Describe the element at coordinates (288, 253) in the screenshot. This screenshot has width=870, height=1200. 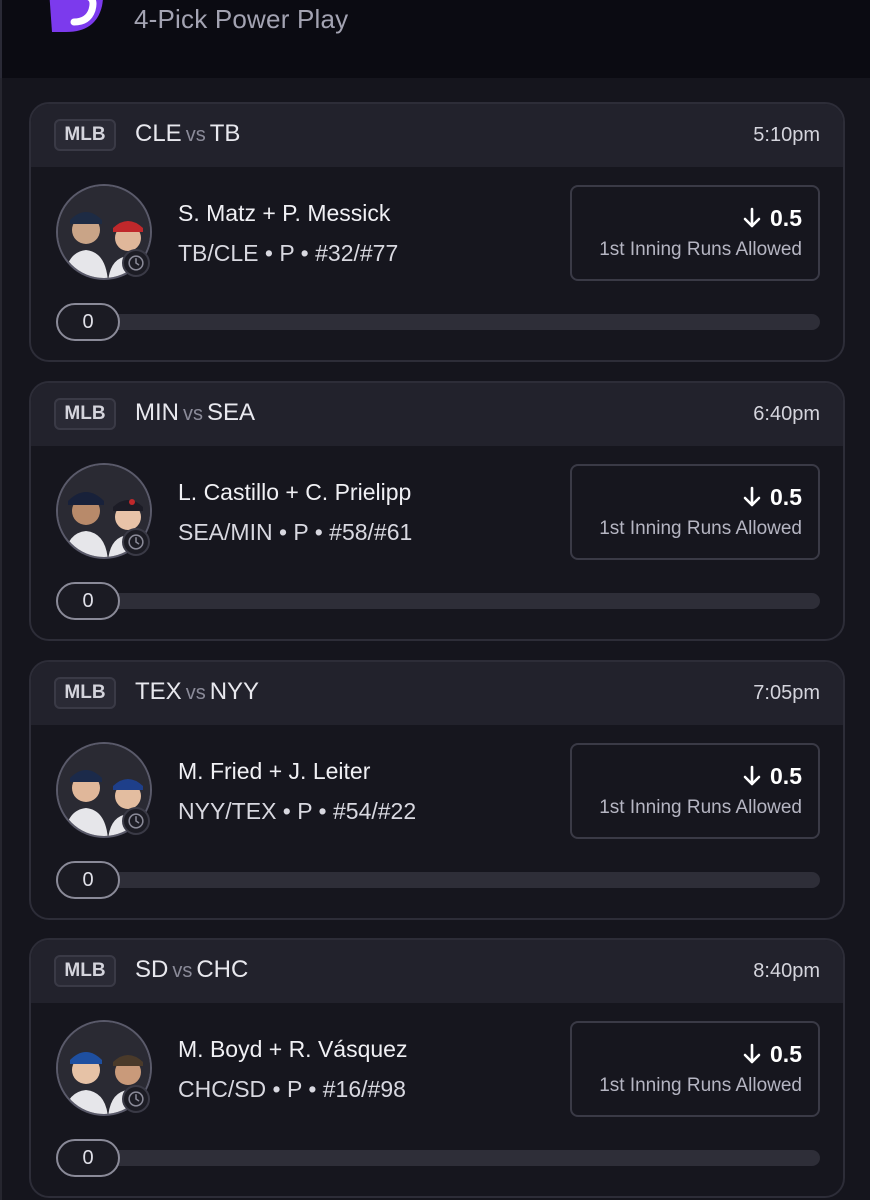
I see `player-meta: TB/CLE • P • #32/#77` at that location.